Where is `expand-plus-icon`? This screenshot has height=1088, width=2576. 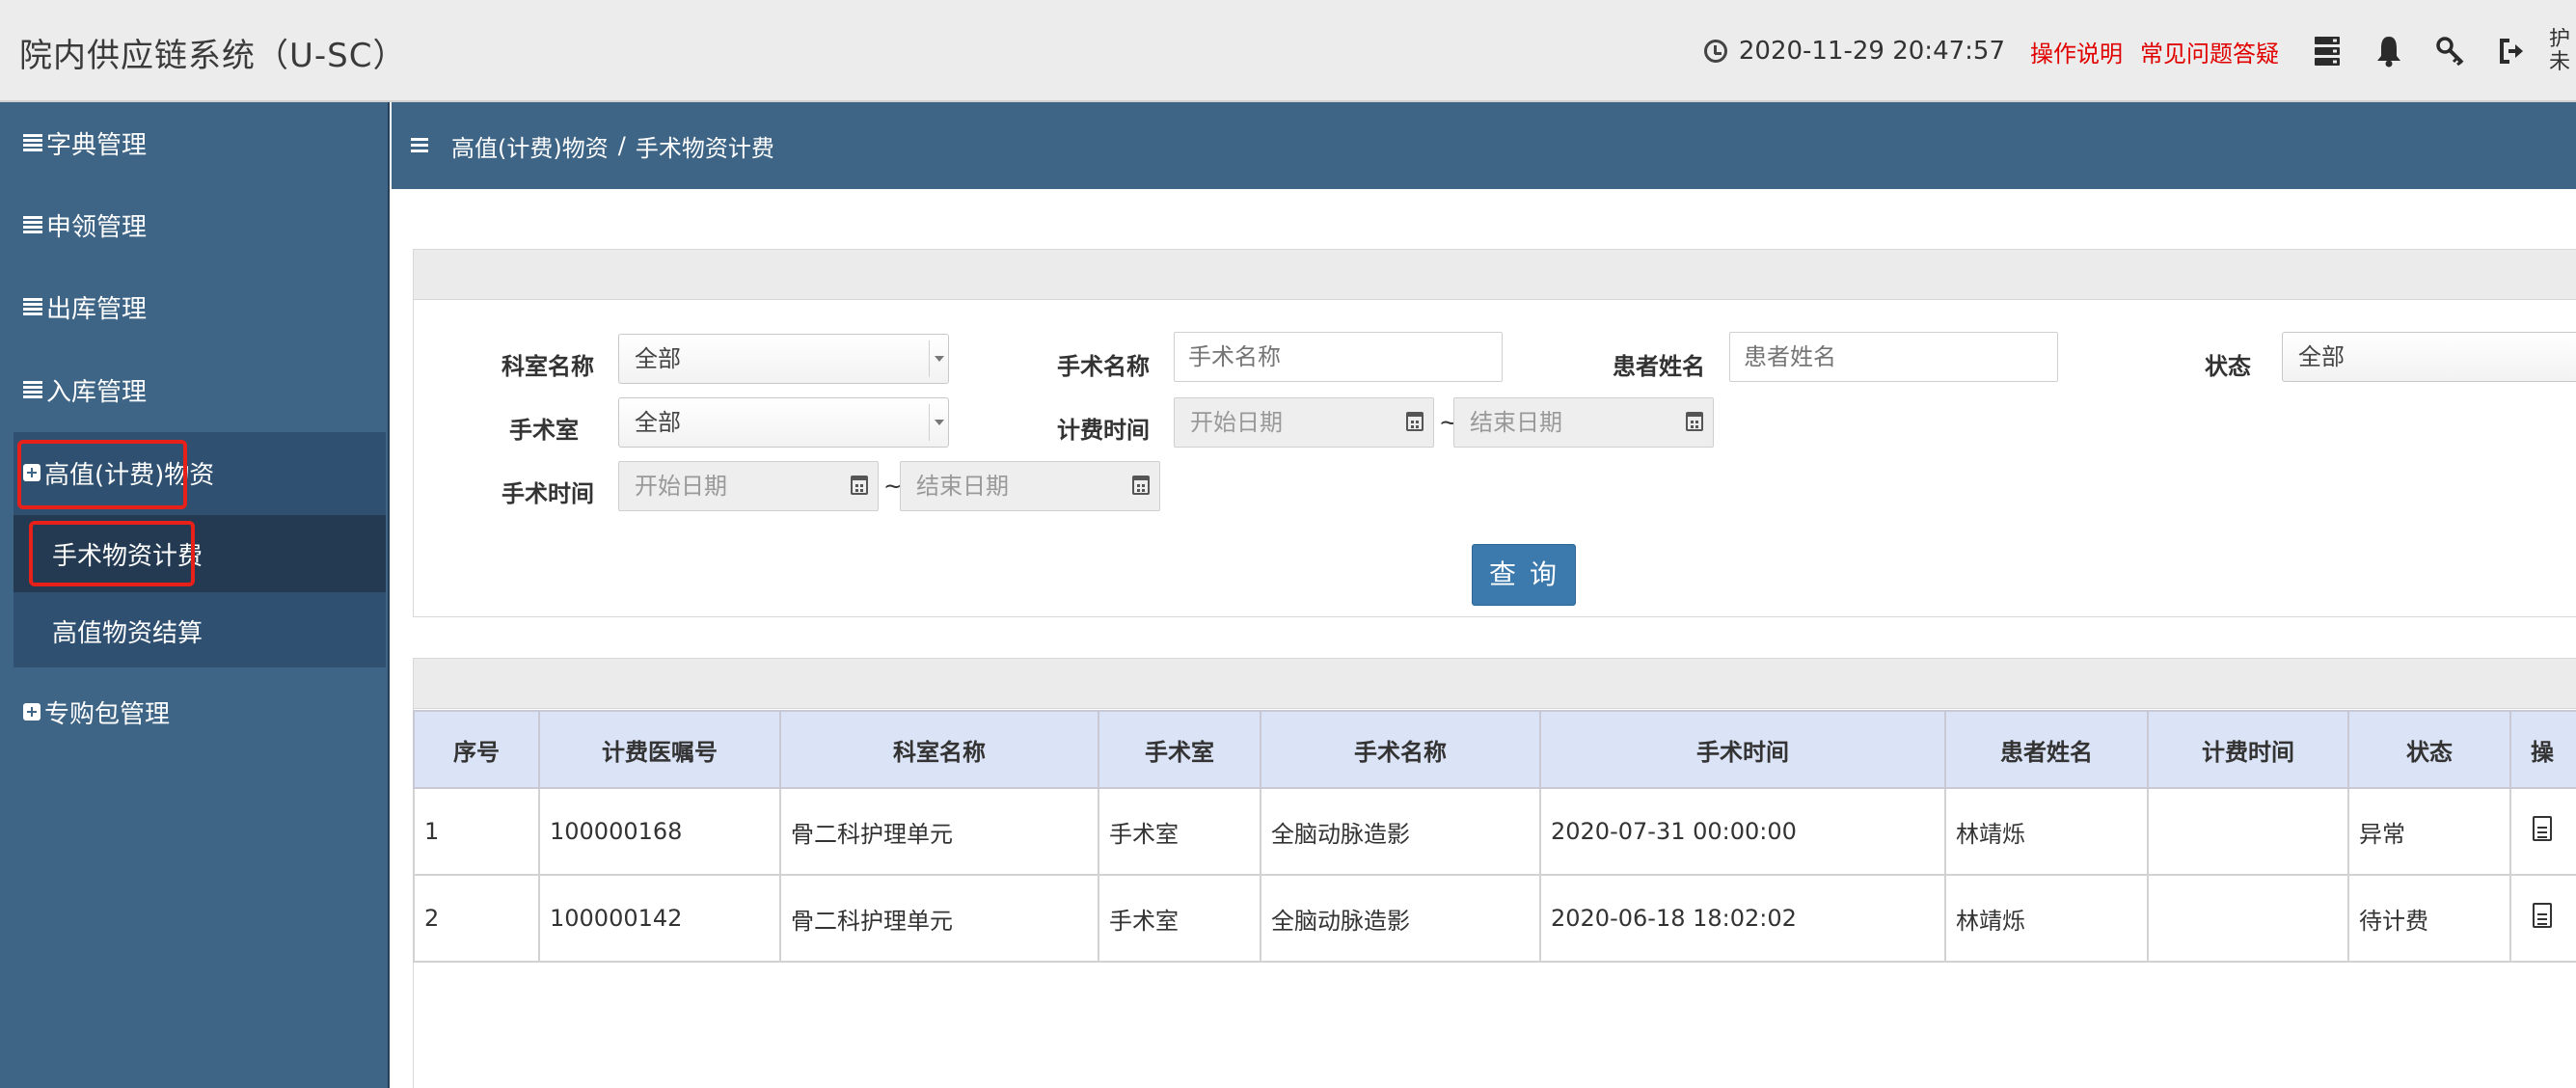 expand-plus-icon is located at coordinates (32, 712).